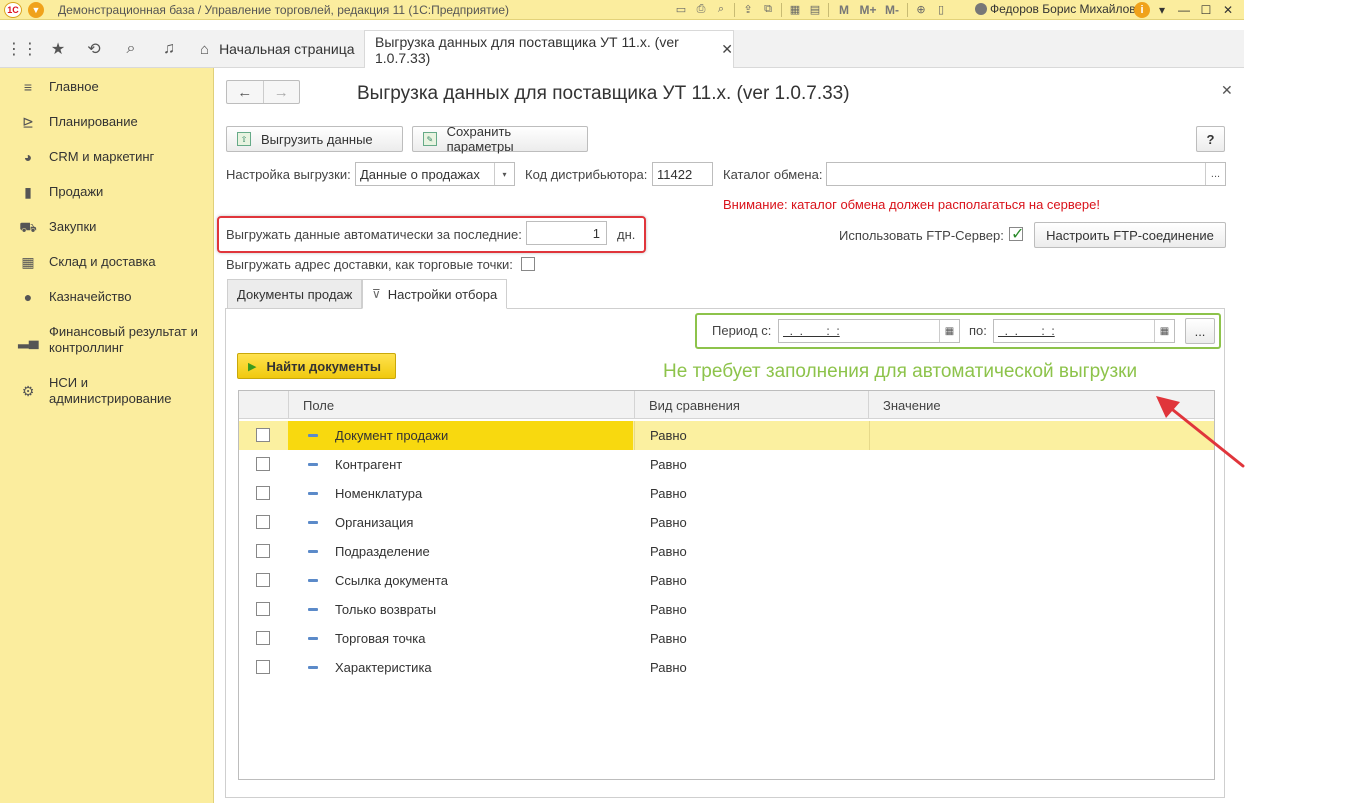  Describe the element at coordinates (252, 366) in the screenshot. I see `play-icon: ▶` at that location.